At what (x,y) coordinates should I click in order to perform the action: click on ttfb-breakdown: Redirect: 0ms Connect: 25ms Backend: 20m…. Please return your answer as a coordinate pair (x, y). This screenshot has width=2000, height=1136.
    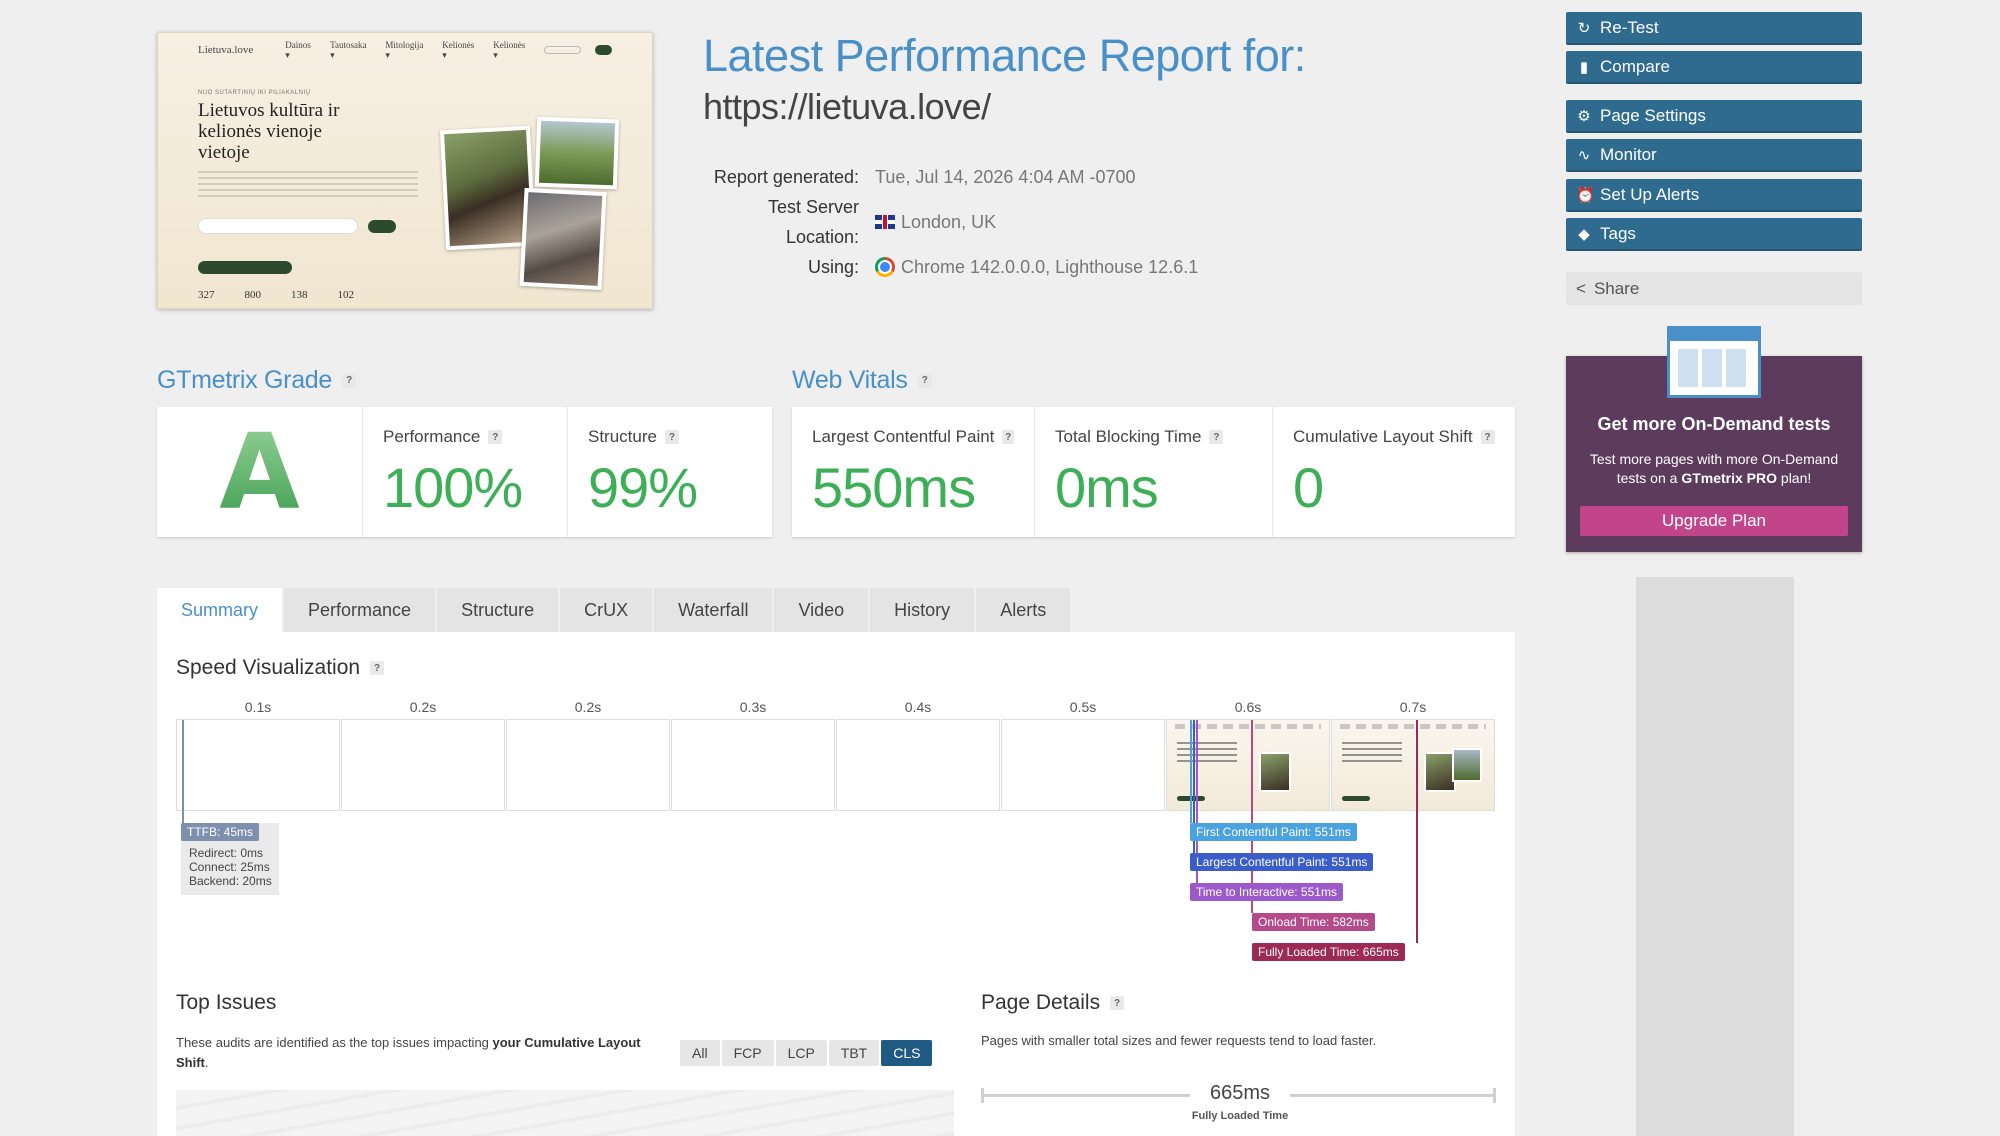
    Looking at the image, I should click on (230, 867).